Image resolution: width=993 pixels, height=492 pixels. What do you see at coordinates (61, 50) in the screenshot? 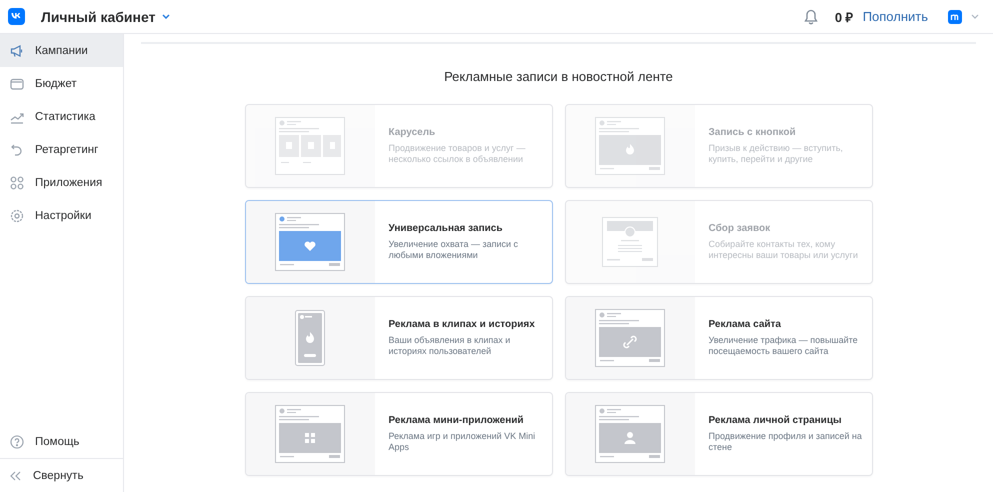
I see `sidebar-item: Кампании` at bounding box center [61, 50].